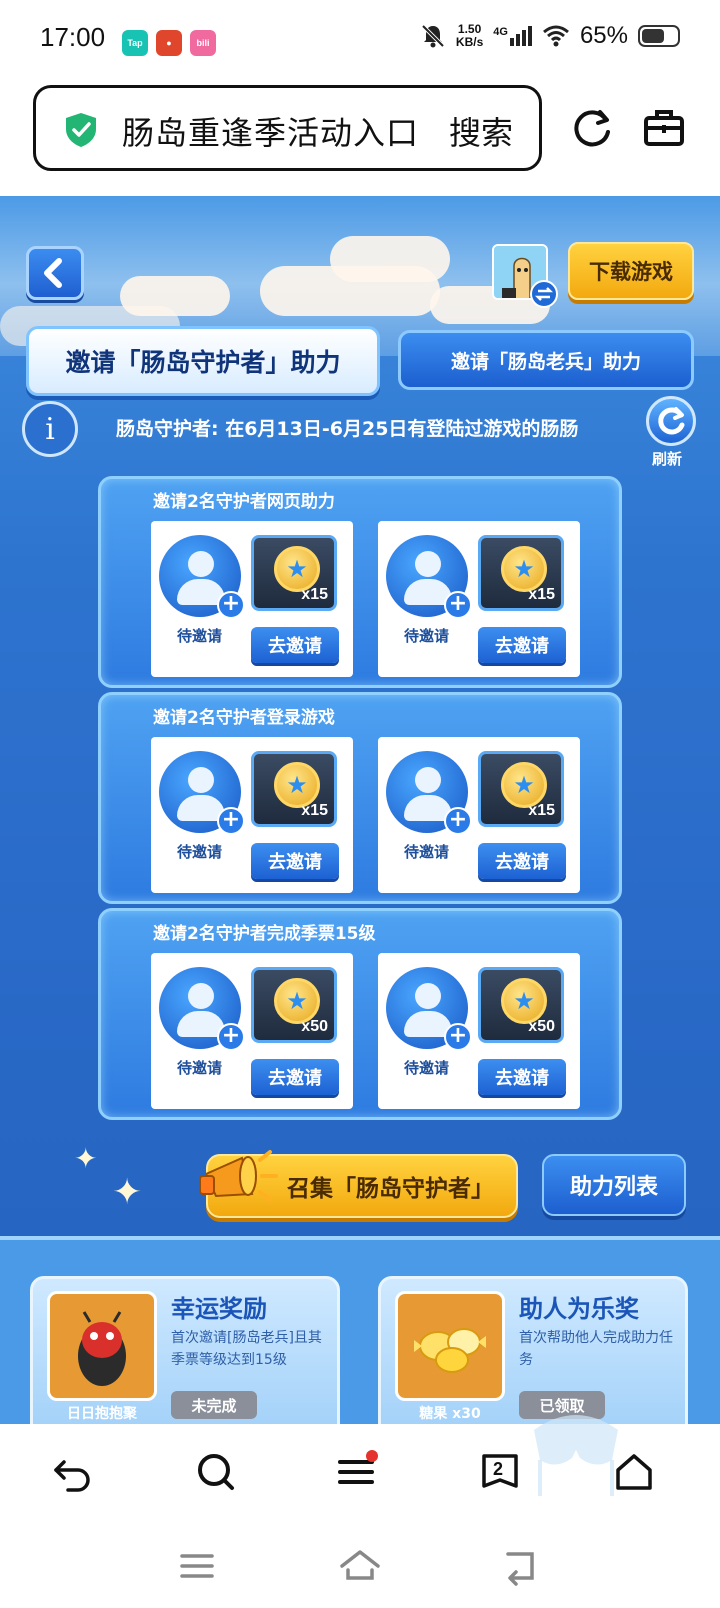 This screenshot has width=720, height=1608. Describe the element at coordinates (469, 42) in the screenshot. I see `network-speed-unit: KB/s` at that location.